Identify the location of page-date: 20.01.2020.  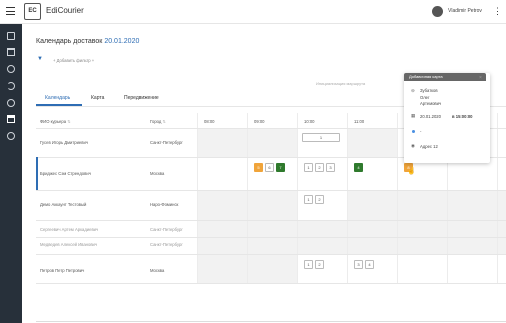
(121, 41).